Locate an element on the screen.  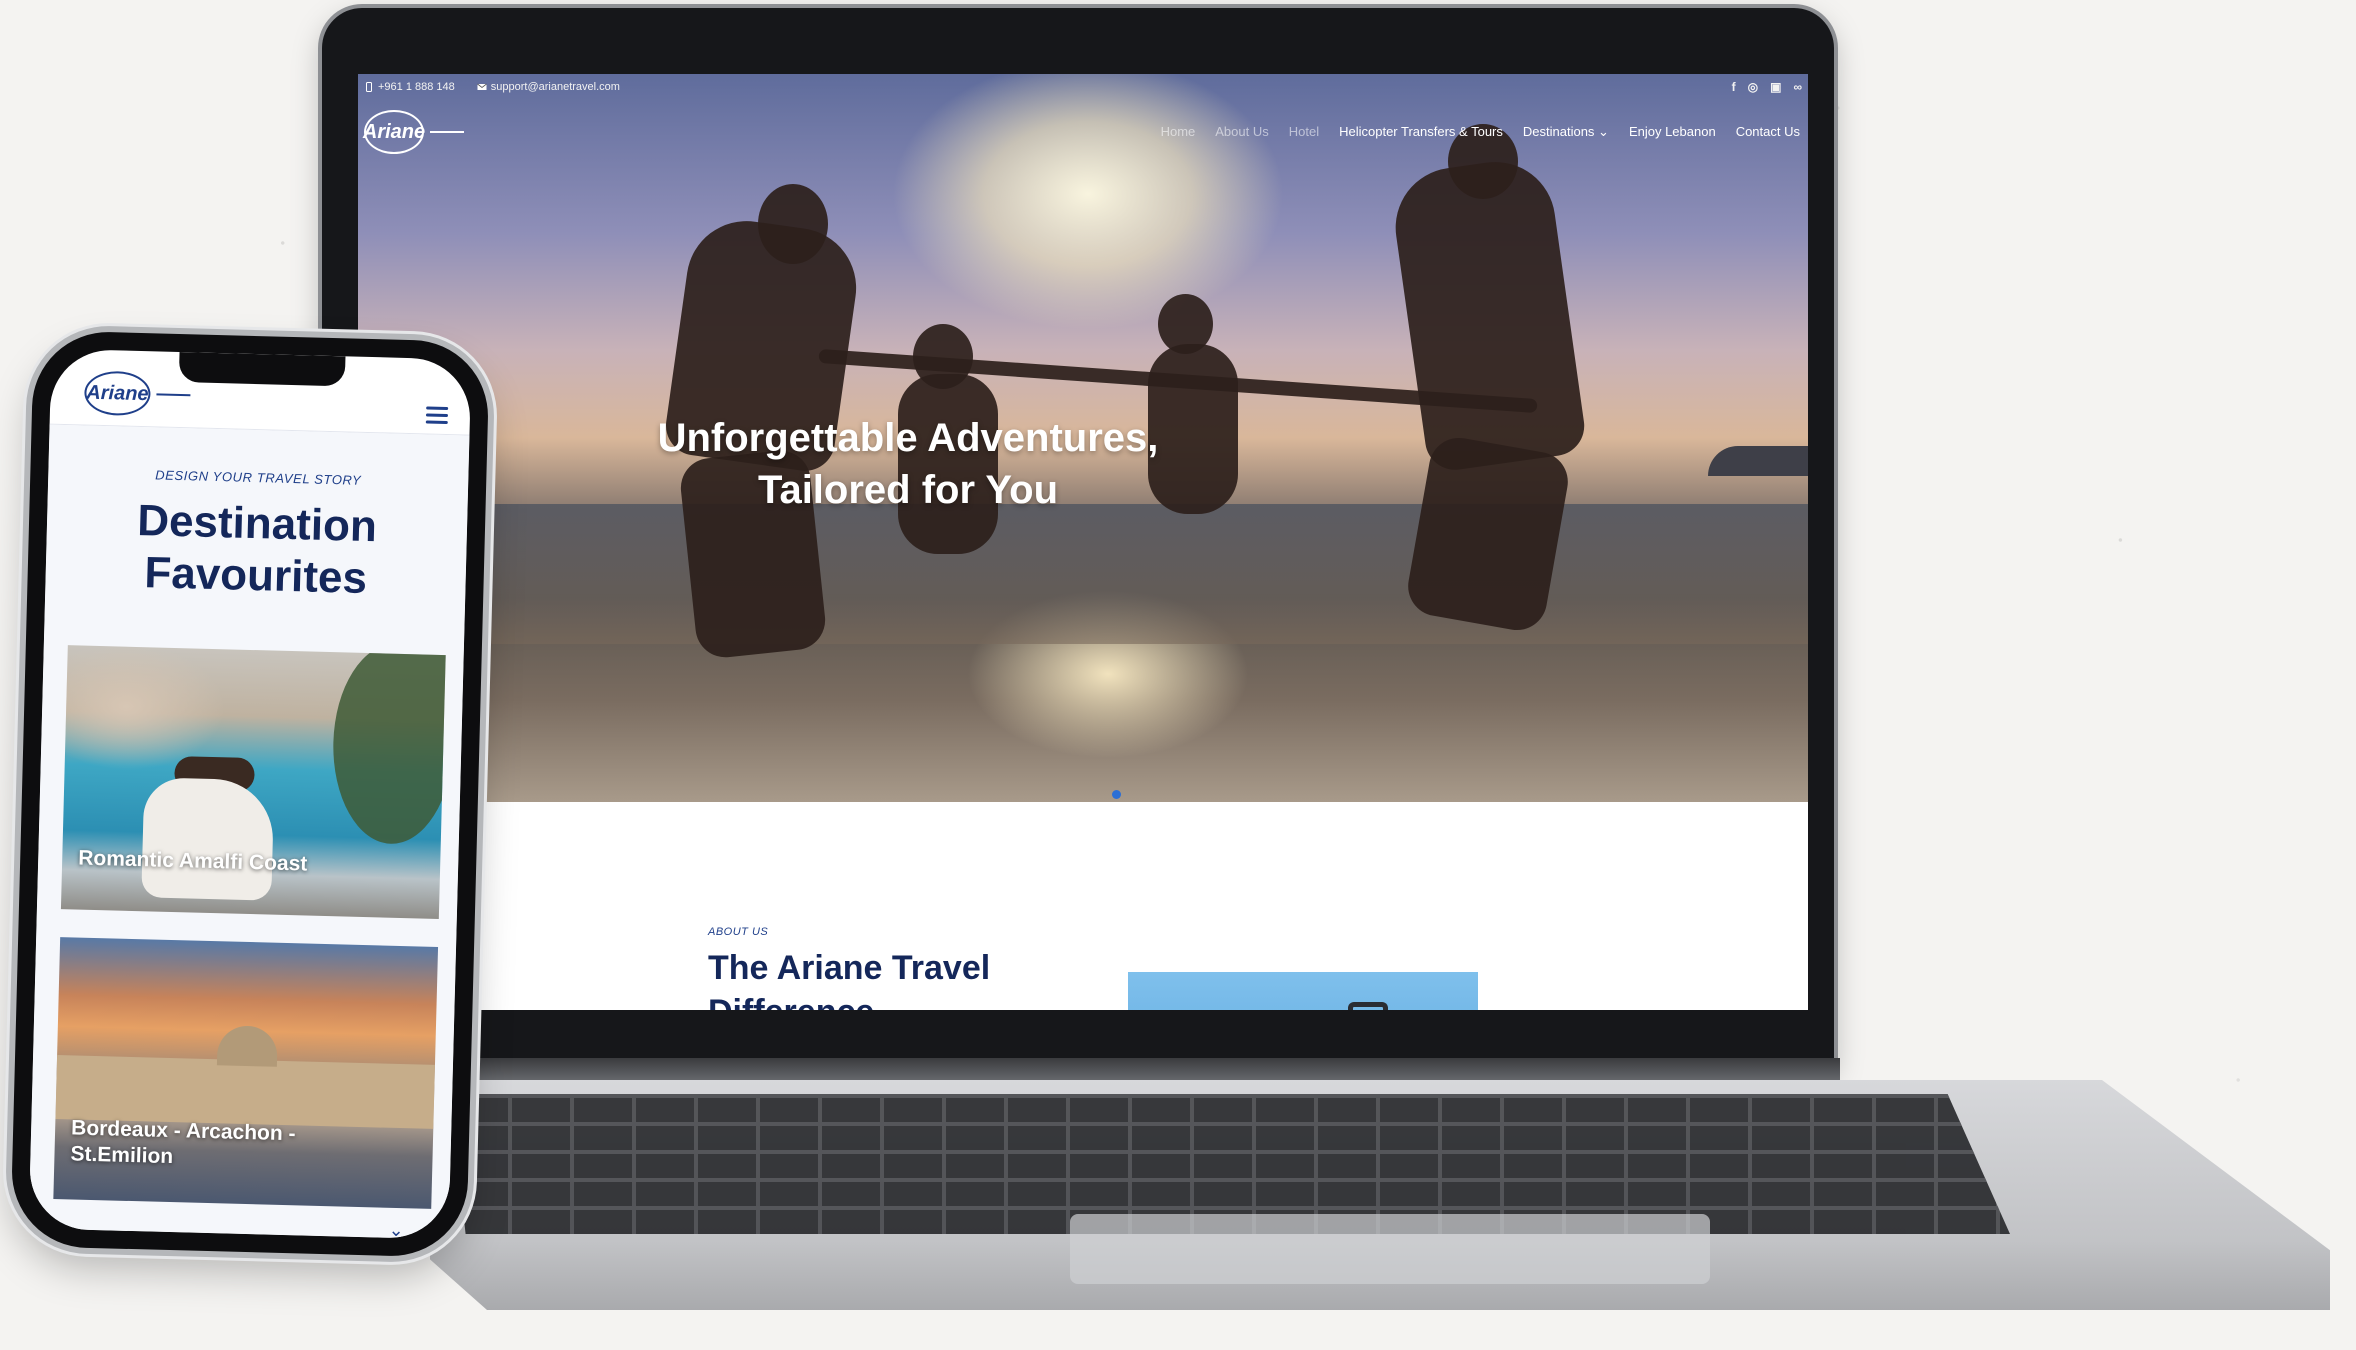
facebook-icon: f is located at coordinates (1734, 87).